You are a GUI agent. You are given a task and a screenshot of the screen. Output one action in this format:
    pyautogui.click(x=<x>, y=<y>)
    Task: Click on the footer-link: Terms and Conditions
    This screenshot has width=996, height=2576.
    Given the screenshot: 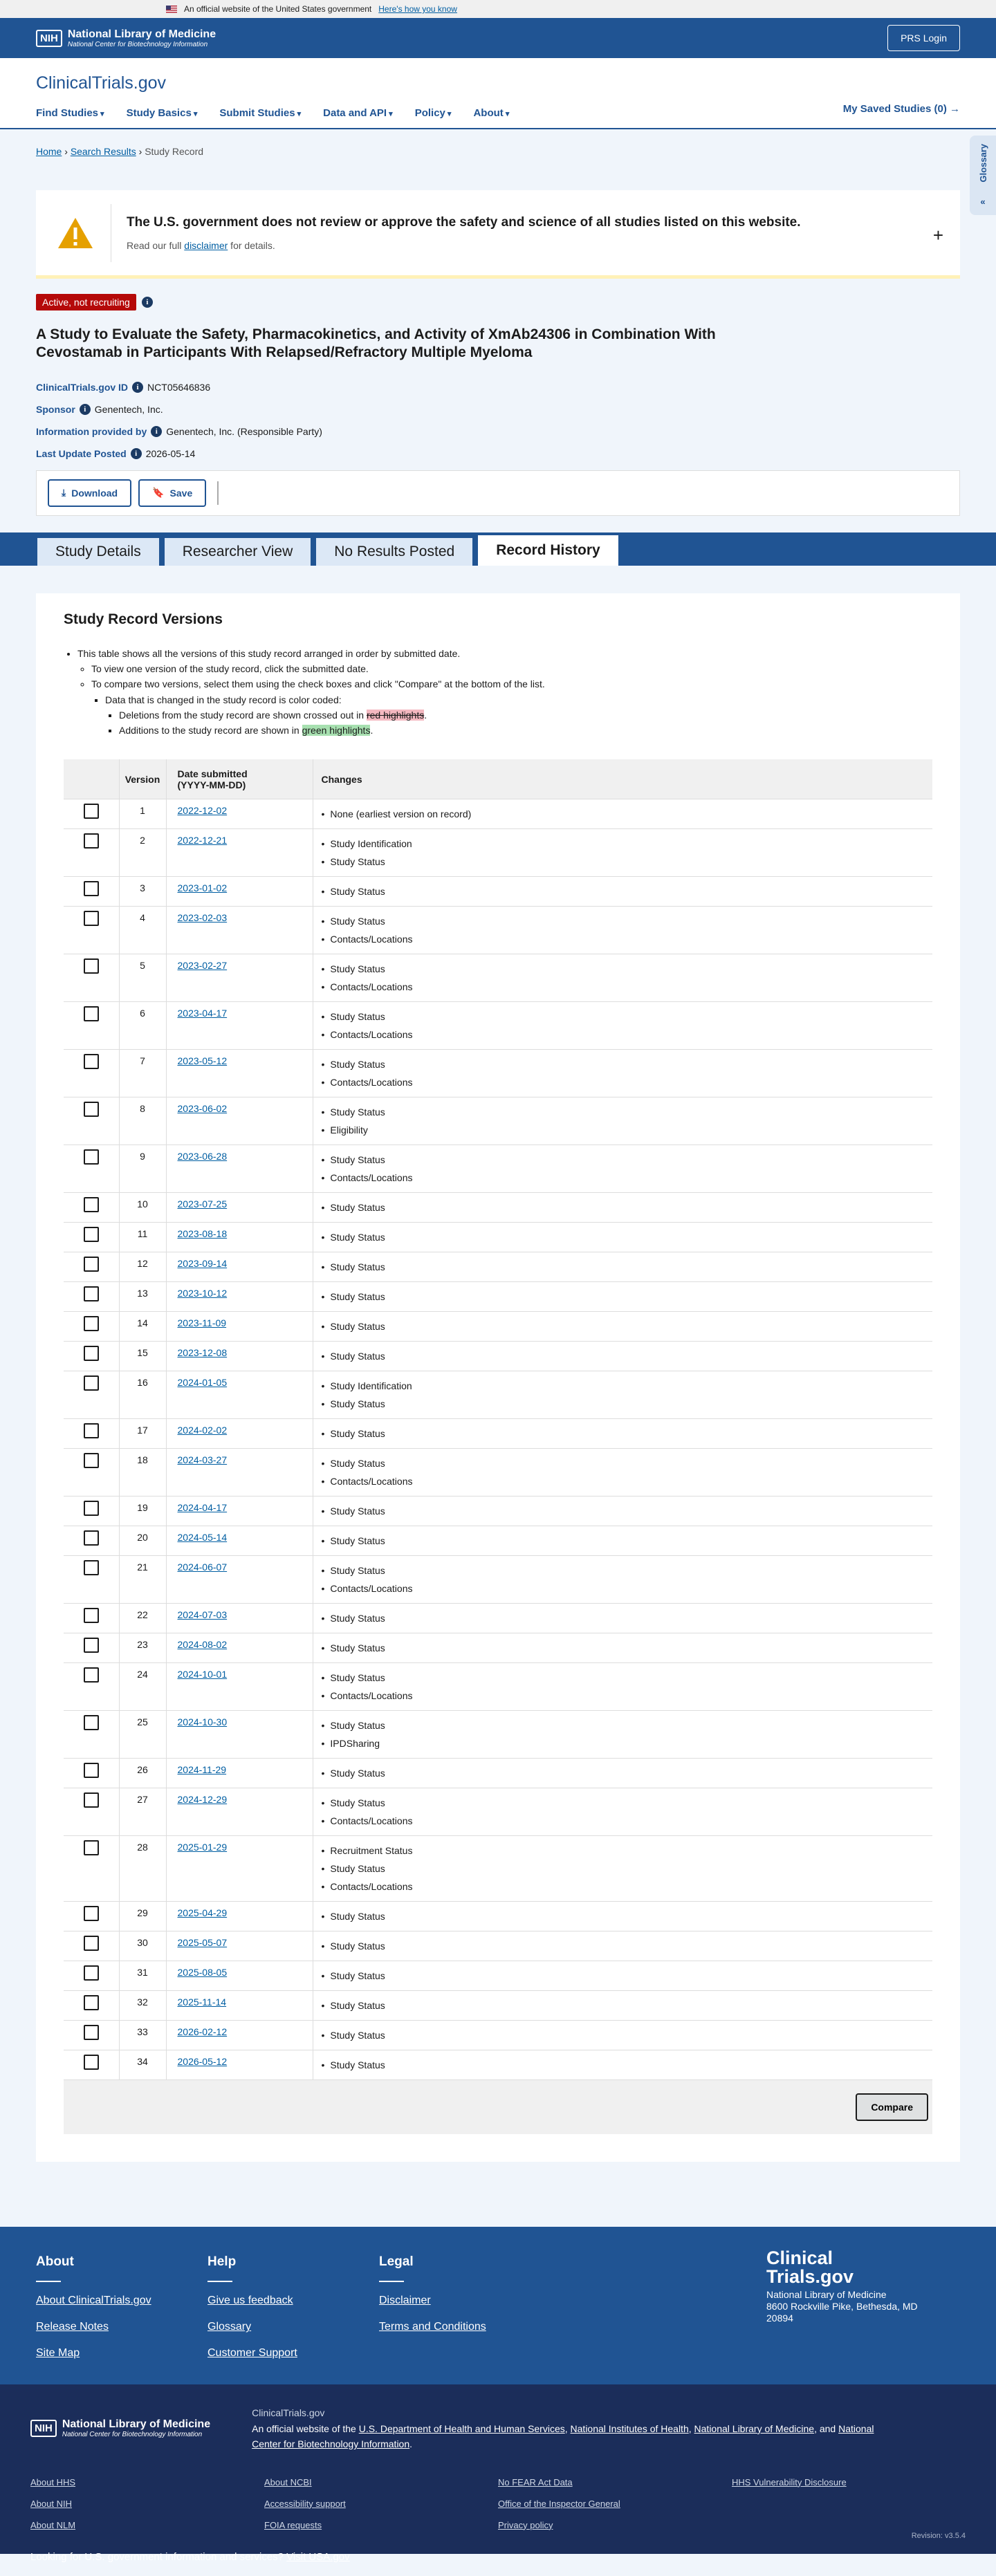 What is the action you would take?
    pyautogui.click(x=465, y=2327)
    